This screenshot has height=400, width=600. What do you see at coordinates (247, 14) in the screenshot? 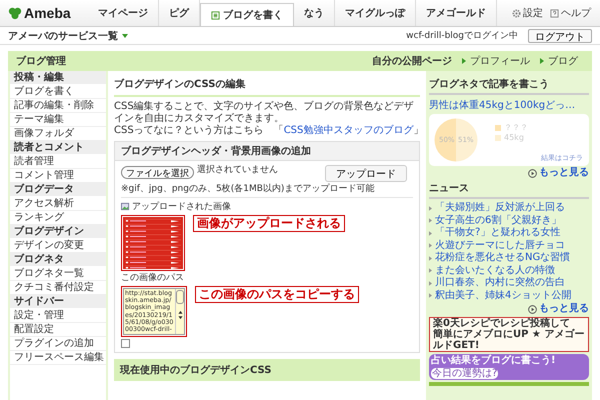
I see `nav-tab: ブログを書く` at bounding box center [247, 14].